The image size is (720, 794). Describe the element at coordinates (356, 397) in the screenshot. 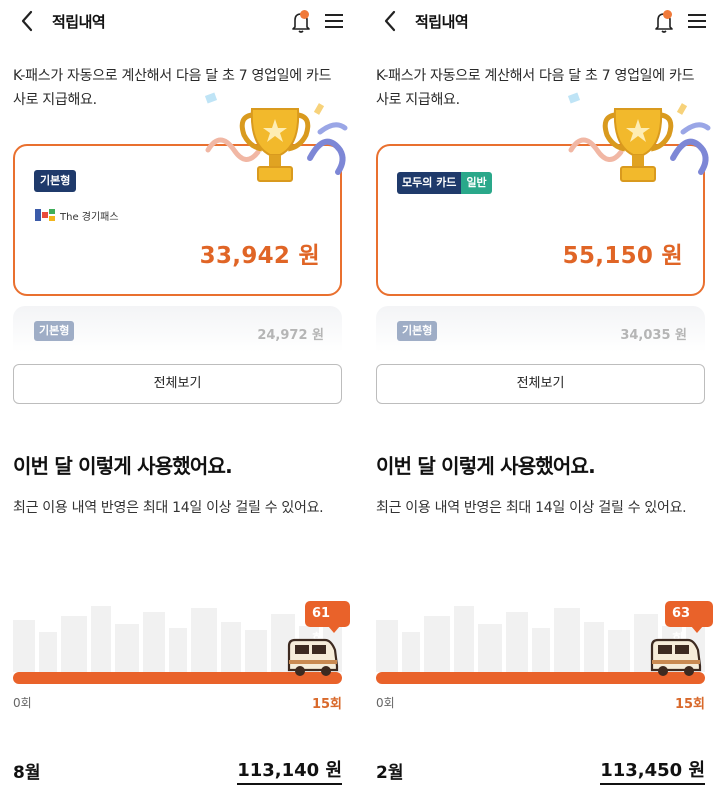

I see `screen-divider` at that location.